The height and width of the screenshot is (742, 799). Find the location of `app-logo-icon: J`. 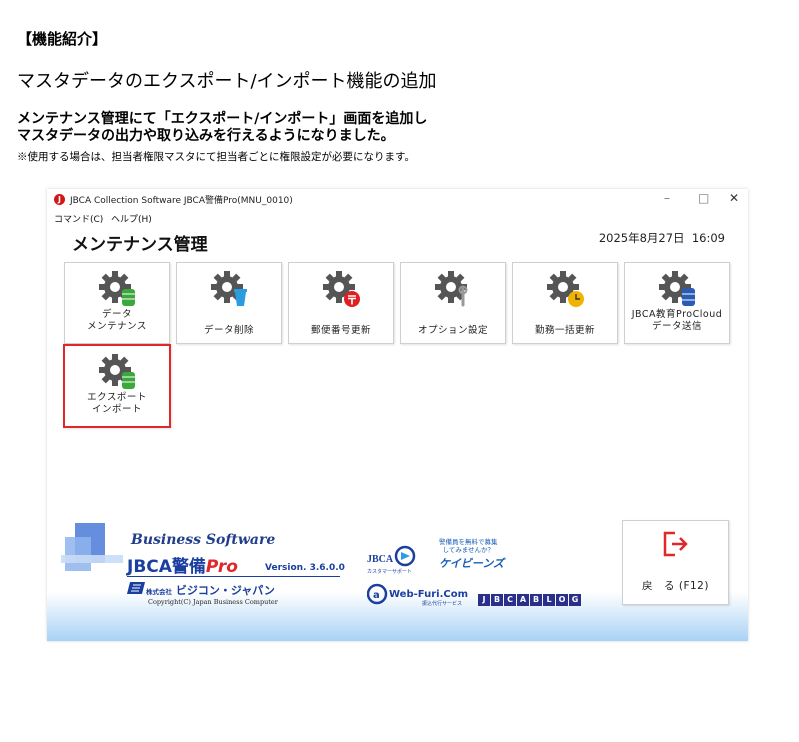

app-logo-icon: J is located at coordinates (59, 199).